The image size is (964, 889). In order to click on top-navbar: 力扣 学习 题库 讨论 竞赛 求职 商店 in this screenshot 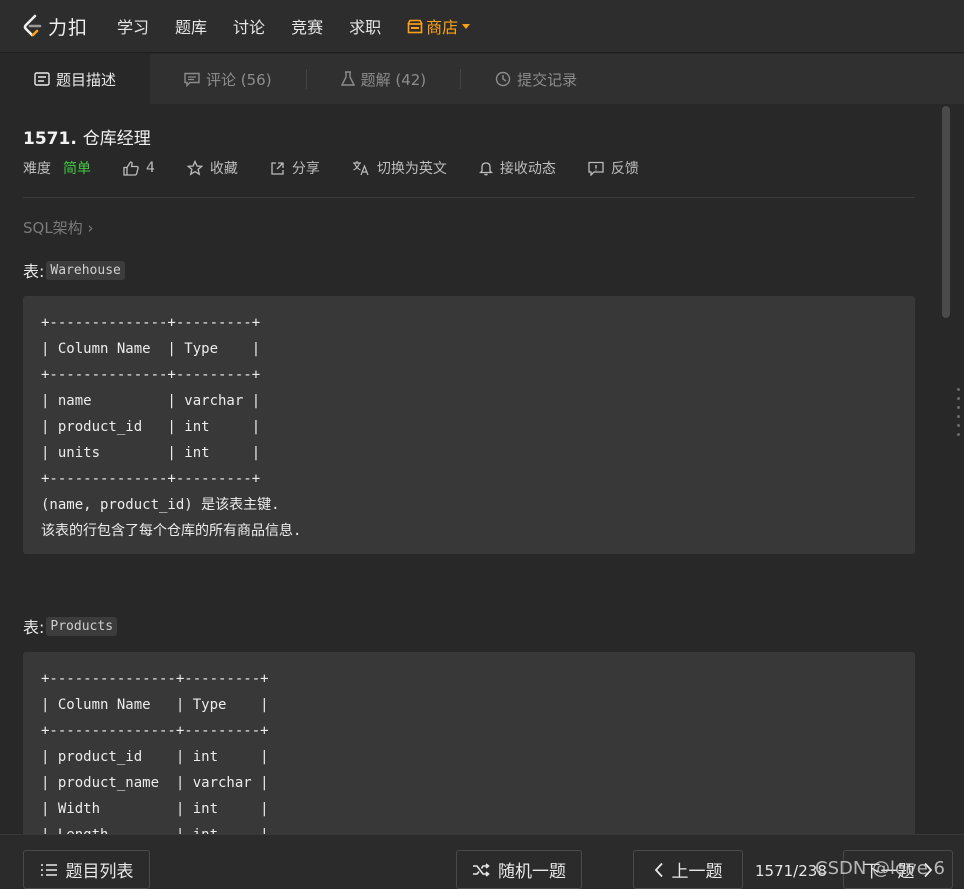, I will do `click(482, 26)`.